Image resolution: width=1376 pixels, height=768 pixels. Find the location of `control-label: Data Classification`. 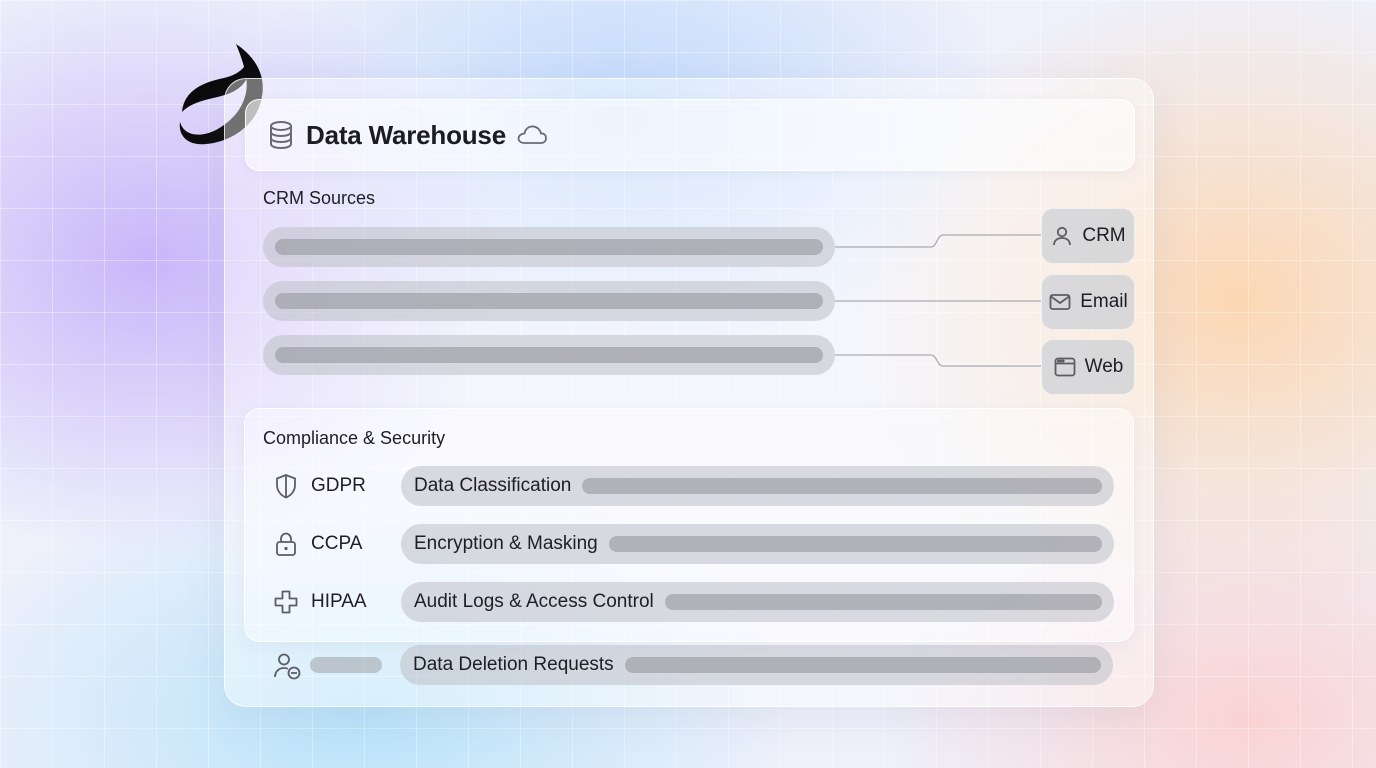

control-label: Data Classification is located at coordinates (493, 485).